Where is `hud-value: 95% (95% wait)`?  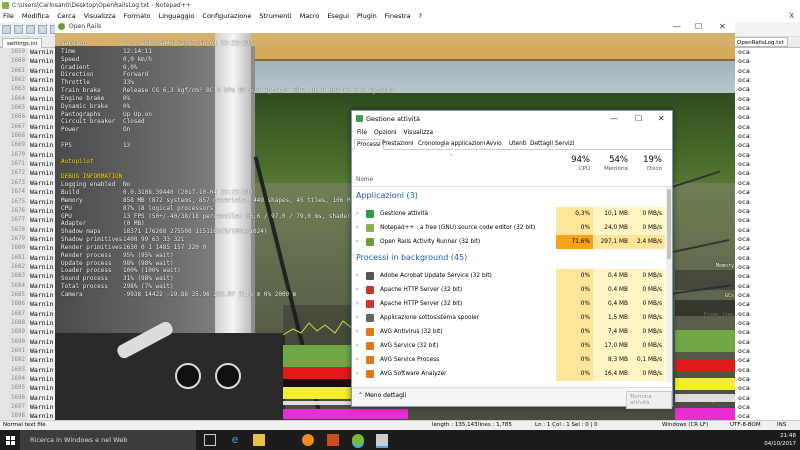
hud-value: 95% (95% wait) is located at coordinates (148, 255).